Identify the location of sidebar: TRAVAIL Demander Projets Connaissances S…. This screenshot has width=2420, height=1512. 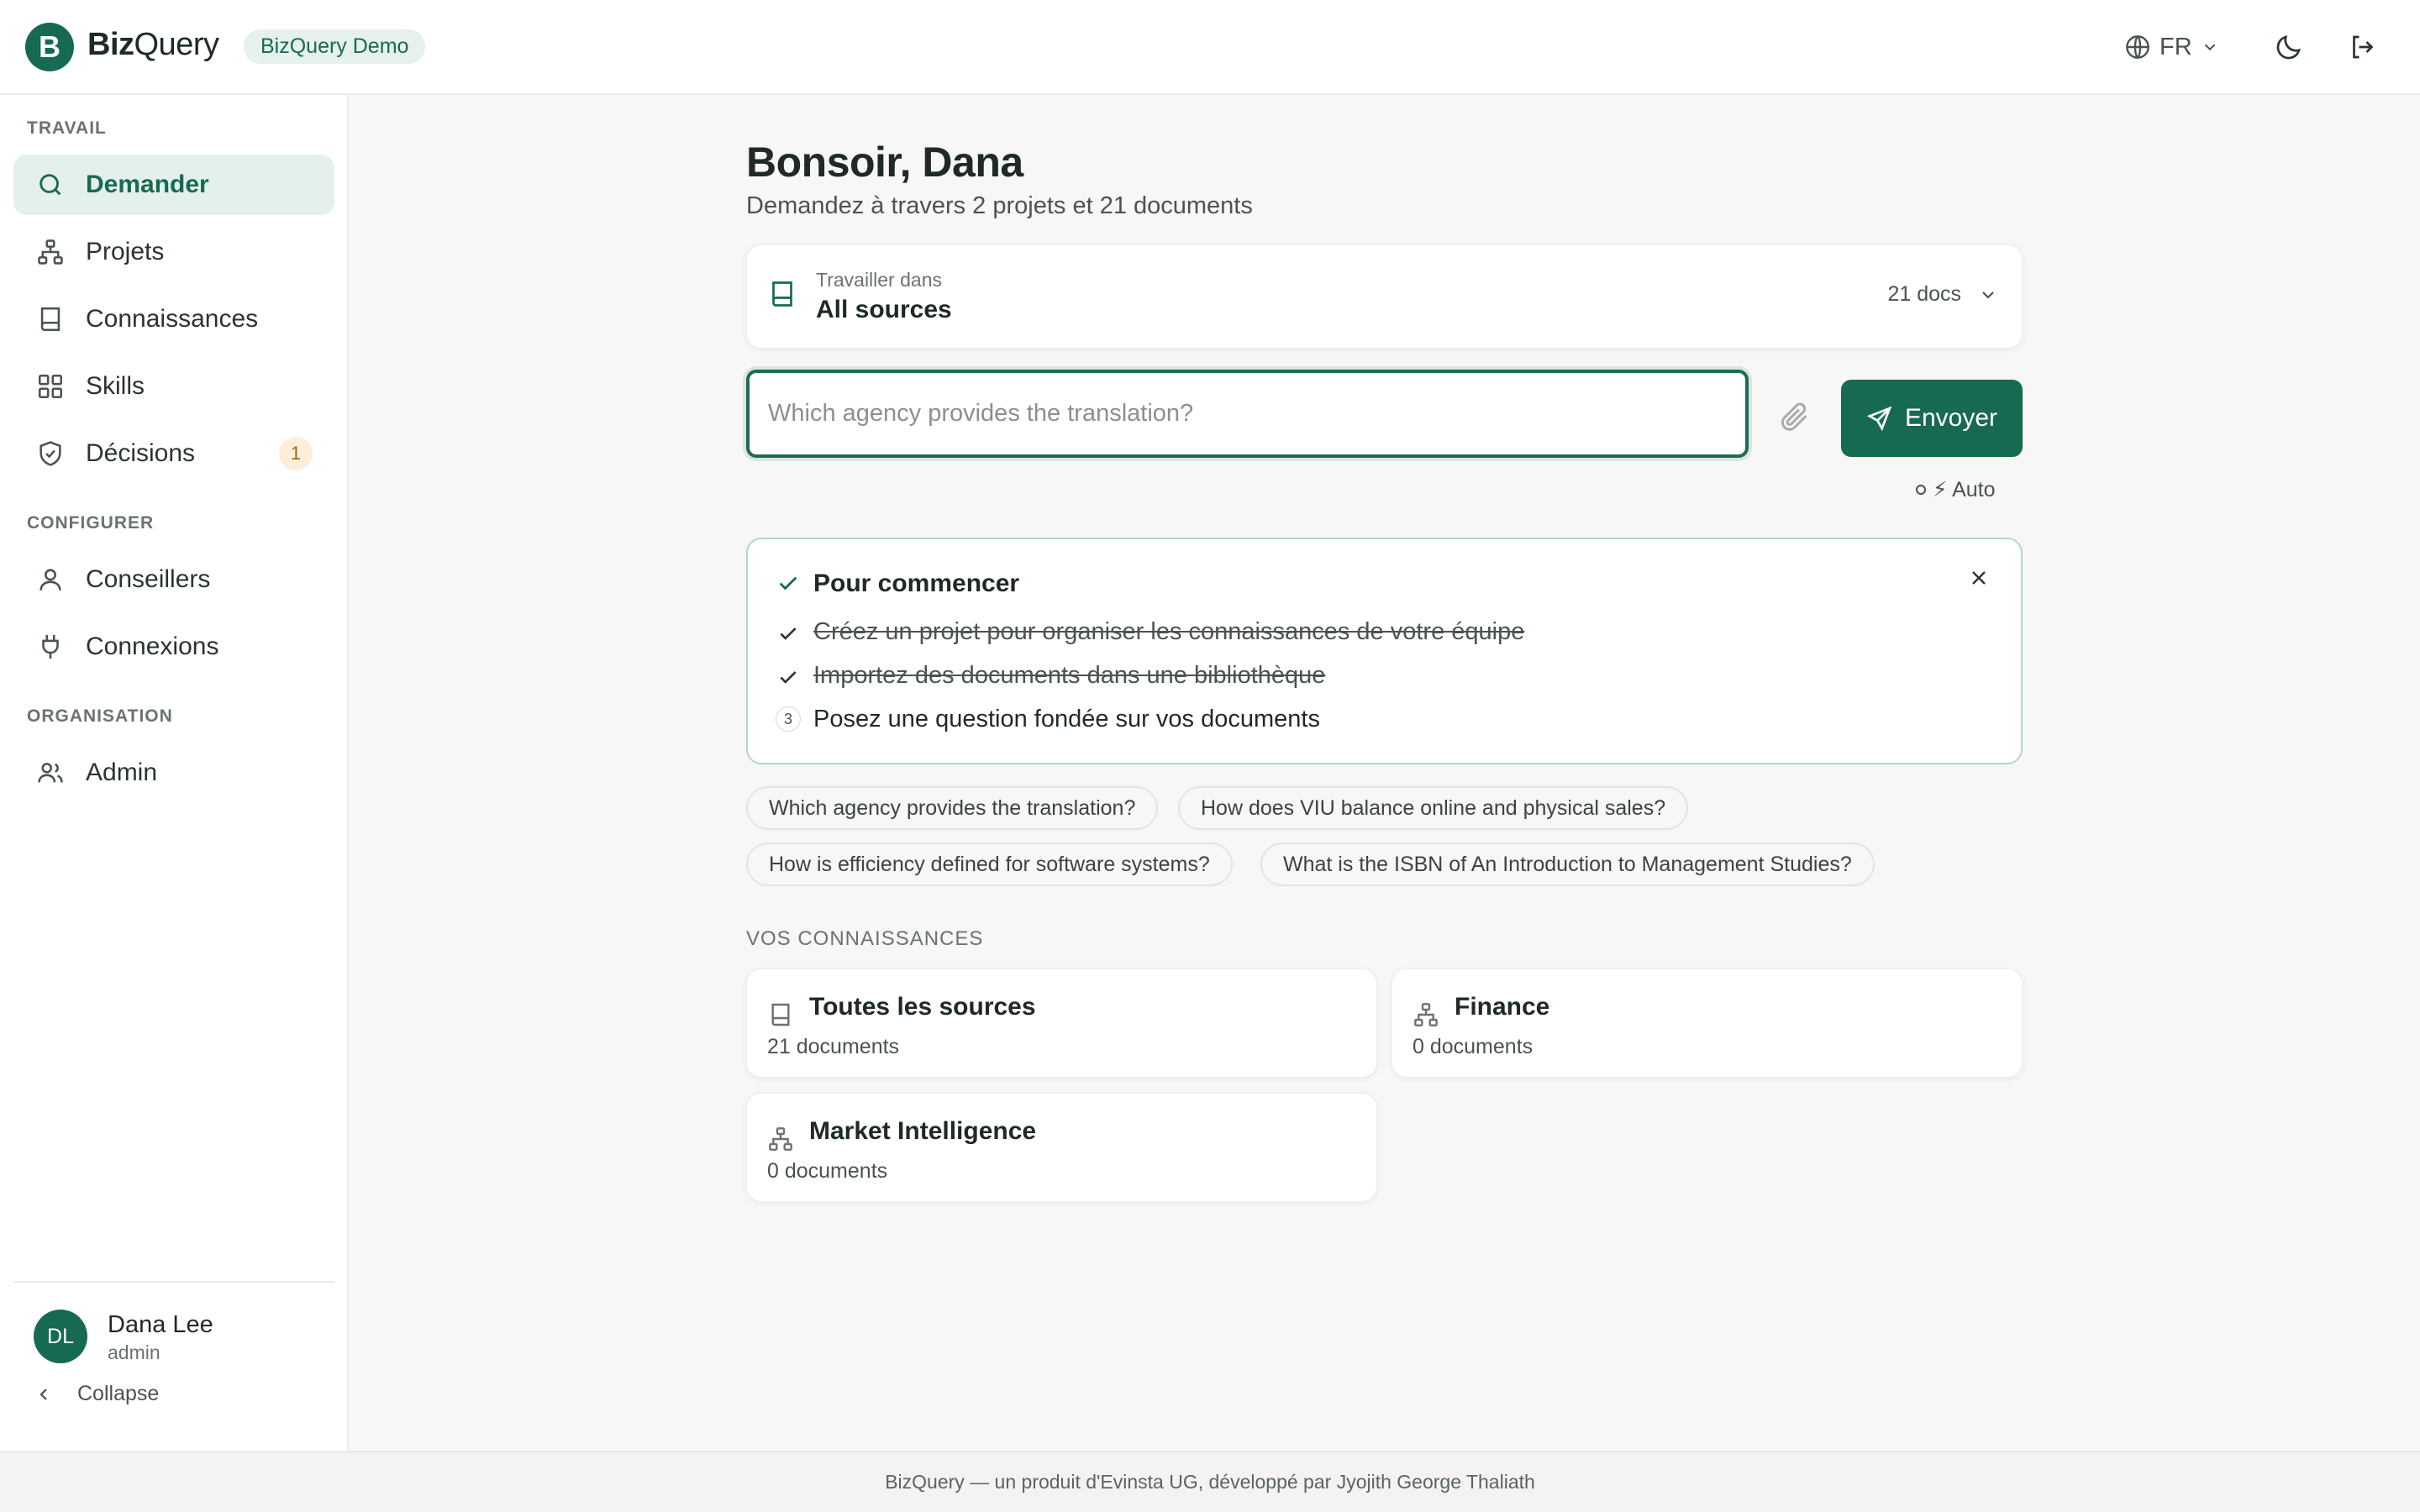
(174, 773).